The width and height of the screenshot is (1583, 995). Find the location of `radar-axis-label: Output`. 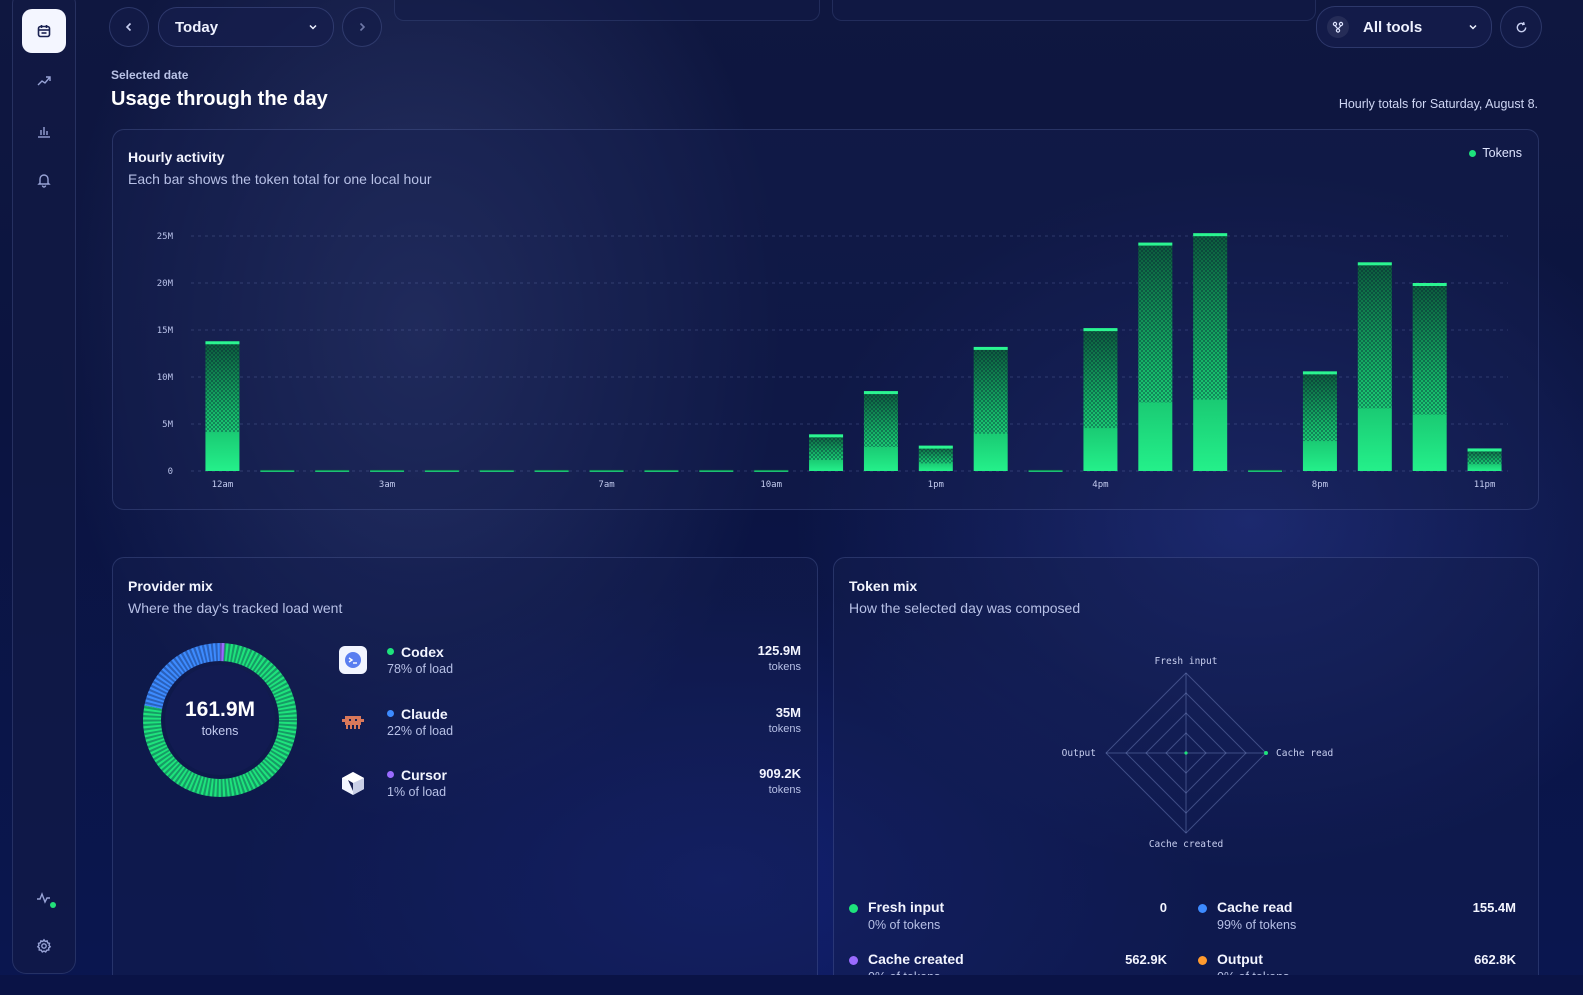

radar-axis-label: Output is located at coordinates (1079, 753).